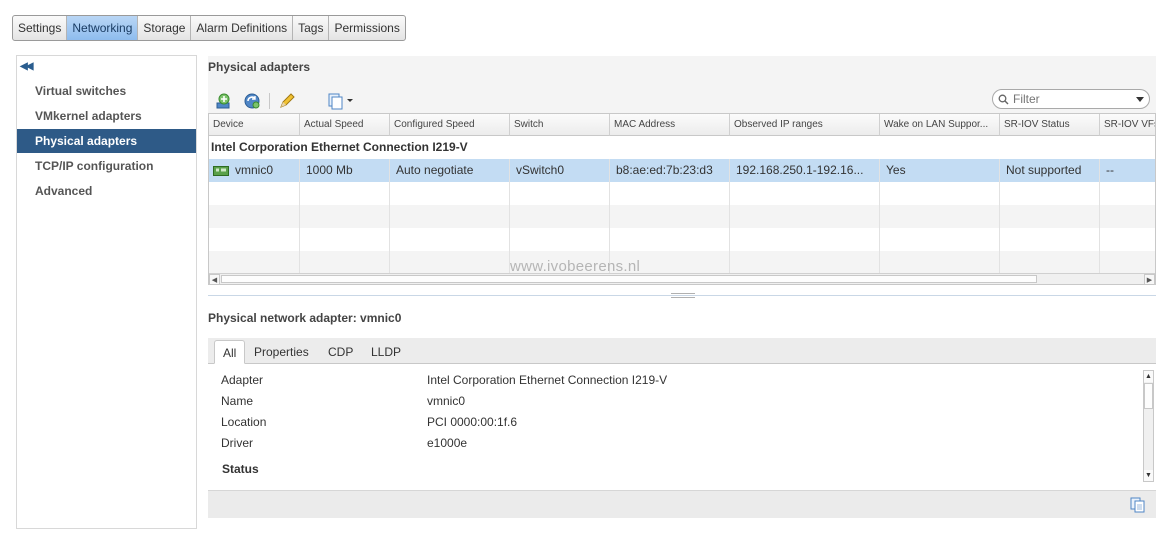  Describe the element at coordinates (106, 166) in the screenshot. I see `sidebar-item-tcpip-configuration: TCP/IP configuration` at that location.